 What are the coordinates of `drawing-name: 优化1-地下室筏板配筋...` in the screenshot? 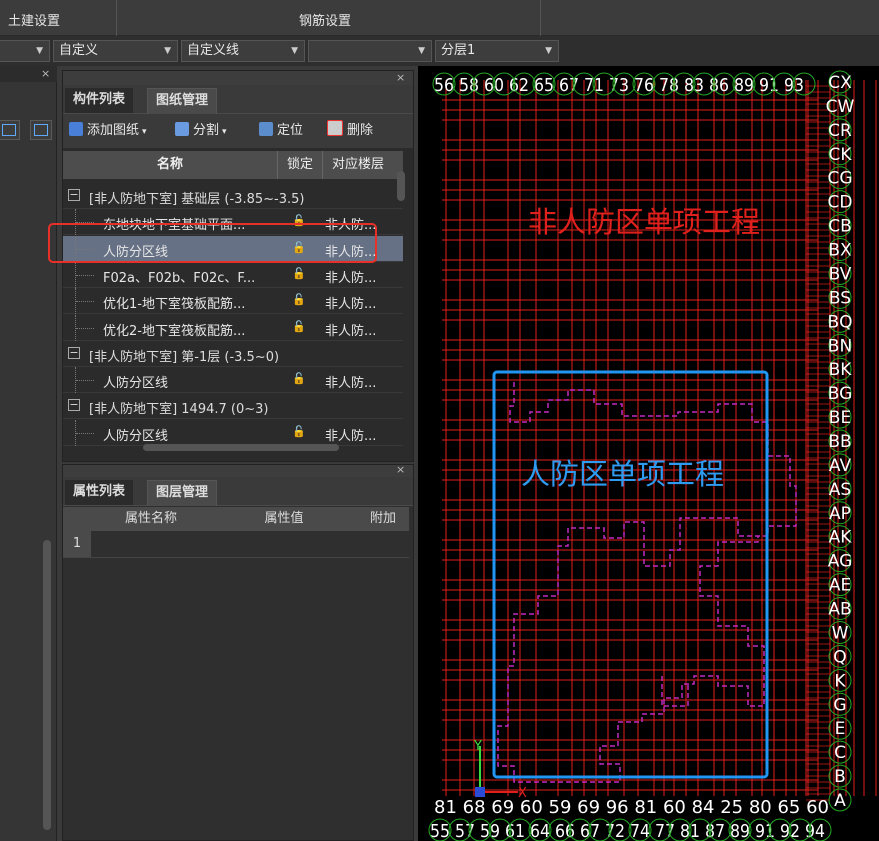 It's located at (174, 305).